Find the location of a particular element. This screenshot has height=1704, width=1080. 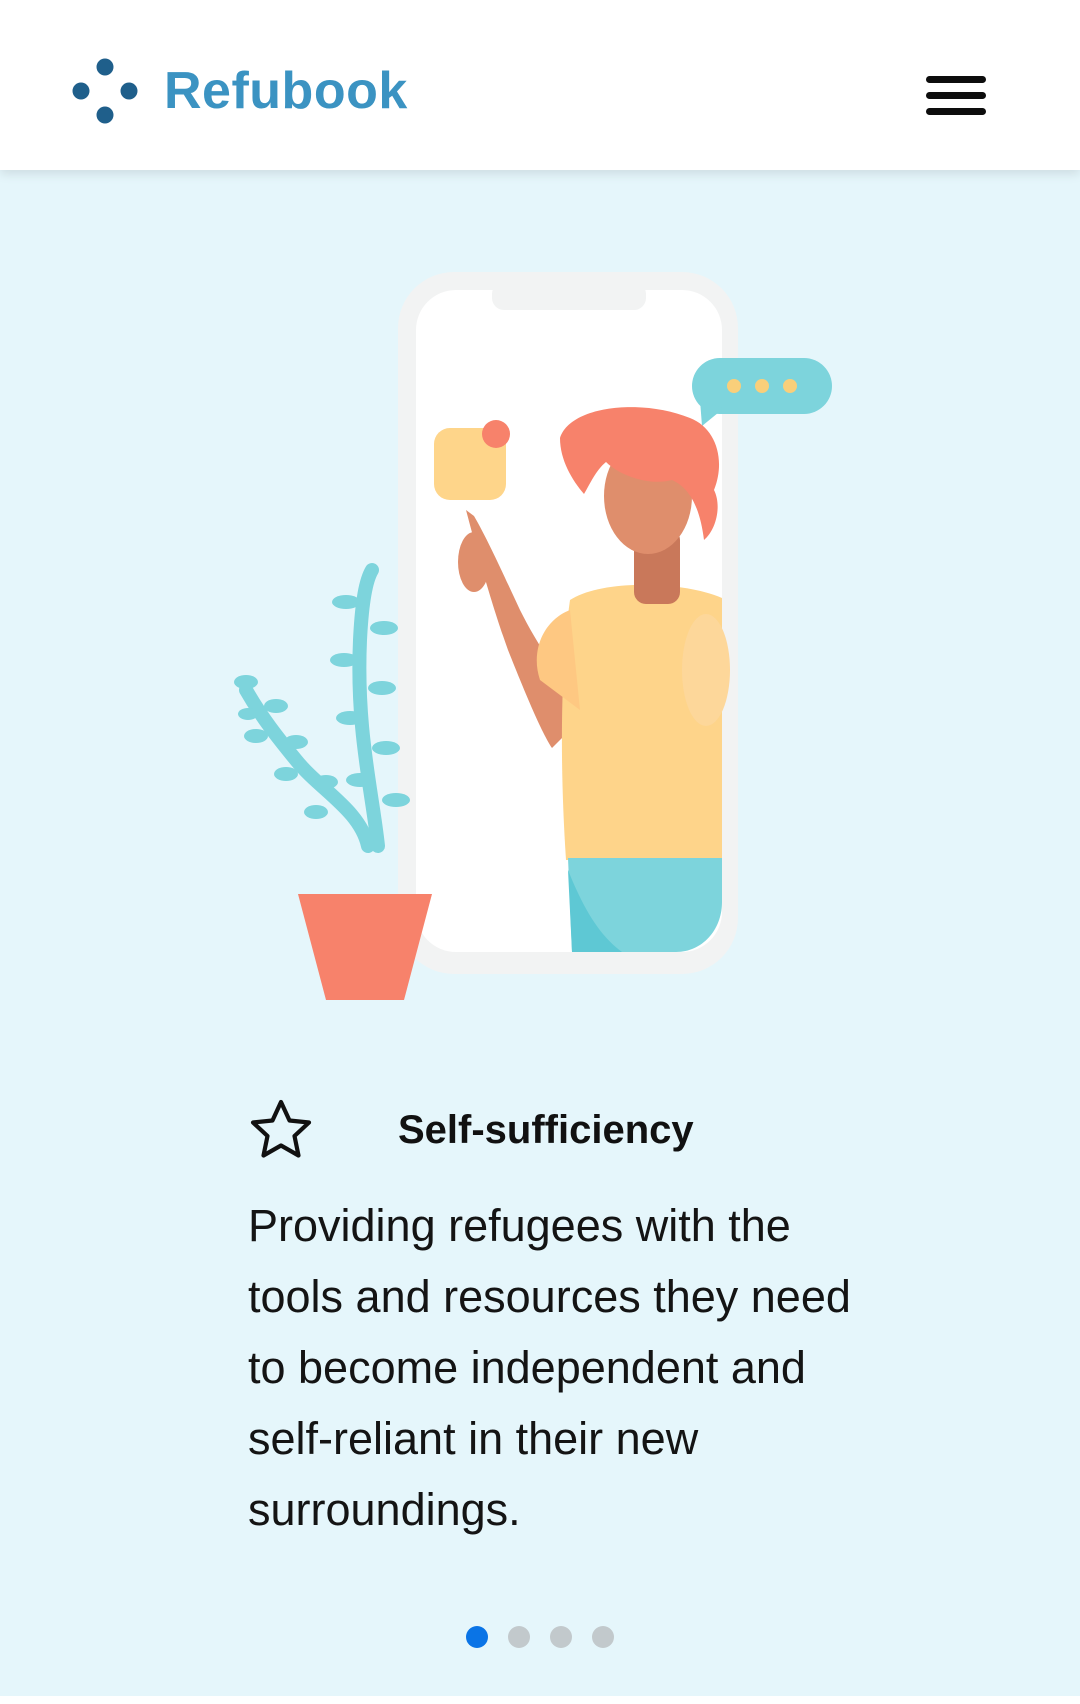

brand-logo-icon is located at coordinates (105, 91).